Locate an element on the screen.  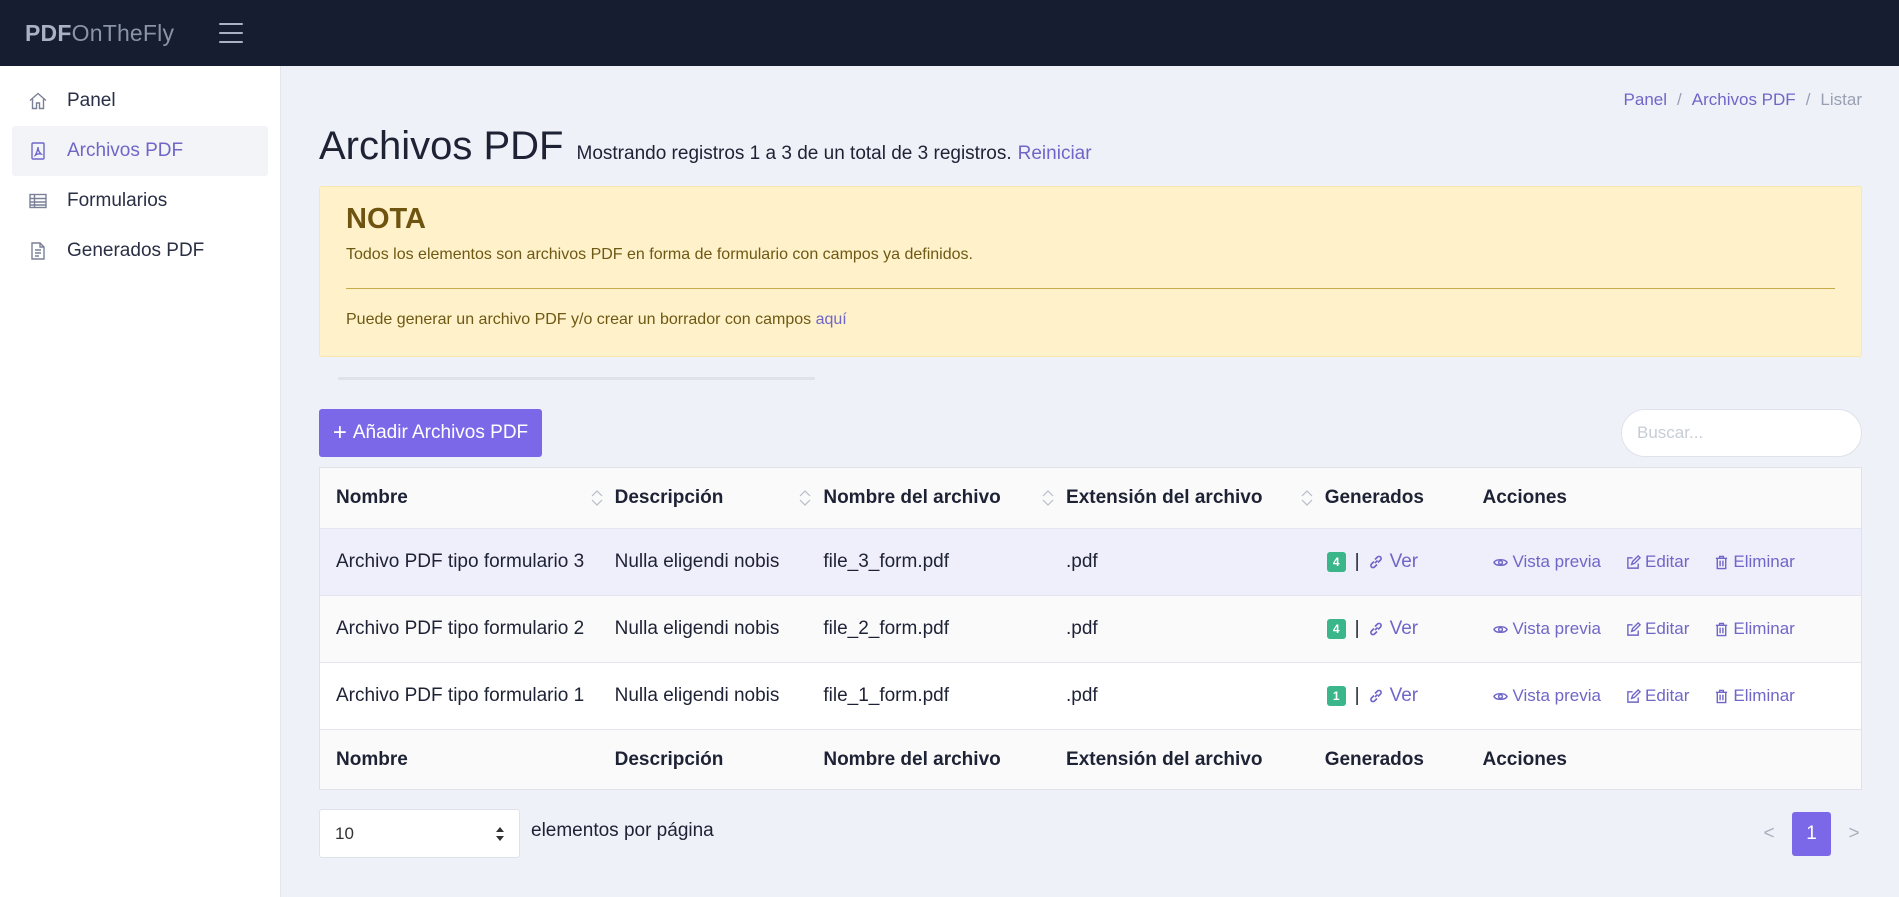
add-pdf-label: Añadir Archivos PDF is located at coordinates (440, 432).